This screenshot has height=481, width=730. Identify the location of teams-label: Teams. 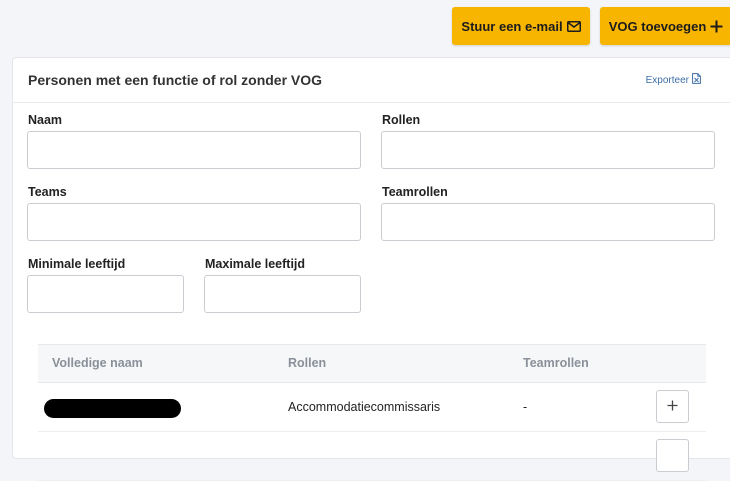
(47, 192).